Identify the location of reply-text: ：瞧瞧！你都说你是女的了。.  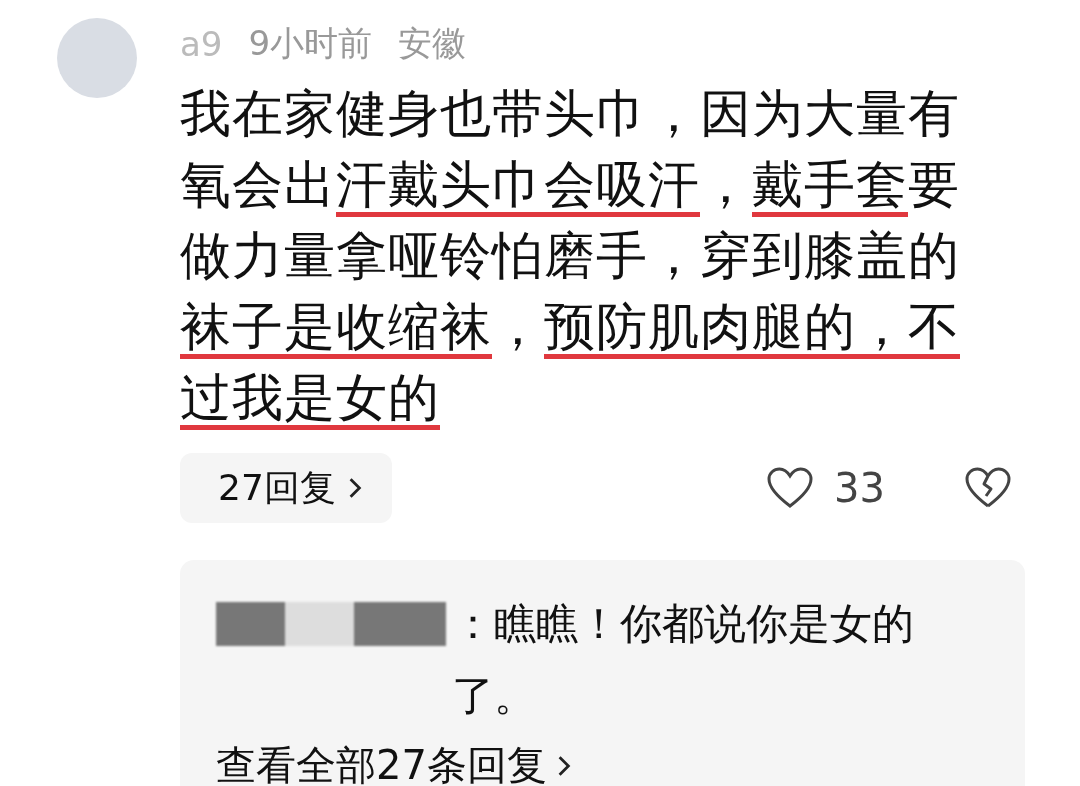
(683, 660).